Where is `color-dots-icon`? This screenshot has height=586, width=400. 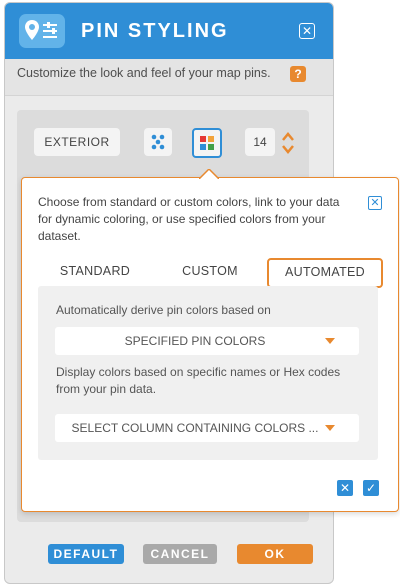 color-dots-icon is located at coordinates (158, 142).